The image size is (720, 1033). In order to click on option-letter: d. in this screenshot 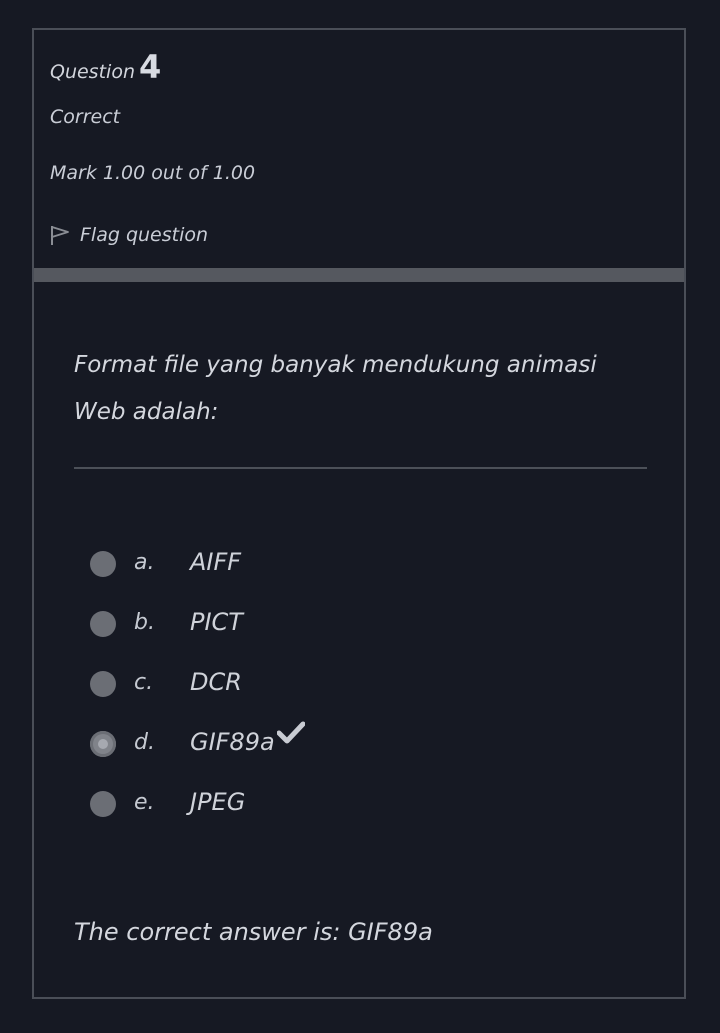, I will do `click(144, 742)`.